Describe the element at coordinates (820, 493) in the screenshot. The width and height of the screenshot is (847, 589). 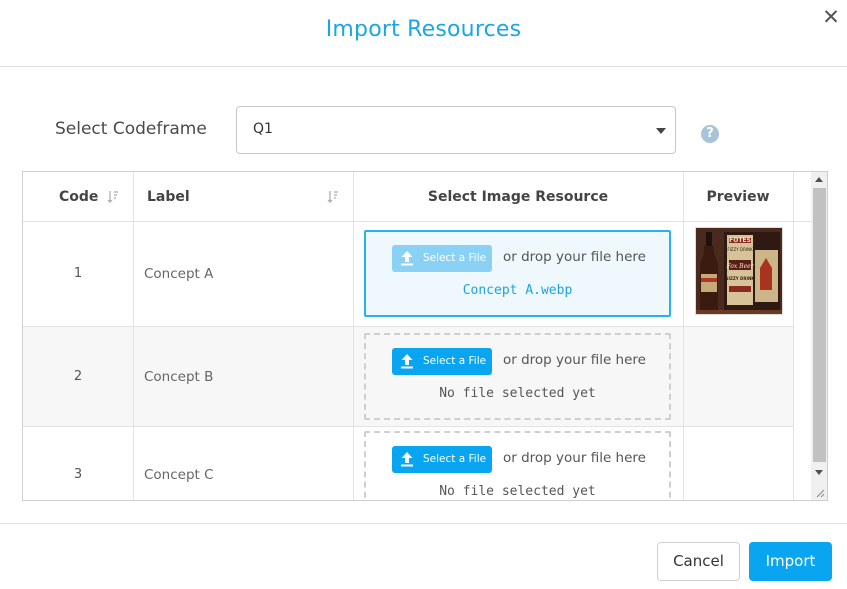
I see `resize-handle-icon` at that location.